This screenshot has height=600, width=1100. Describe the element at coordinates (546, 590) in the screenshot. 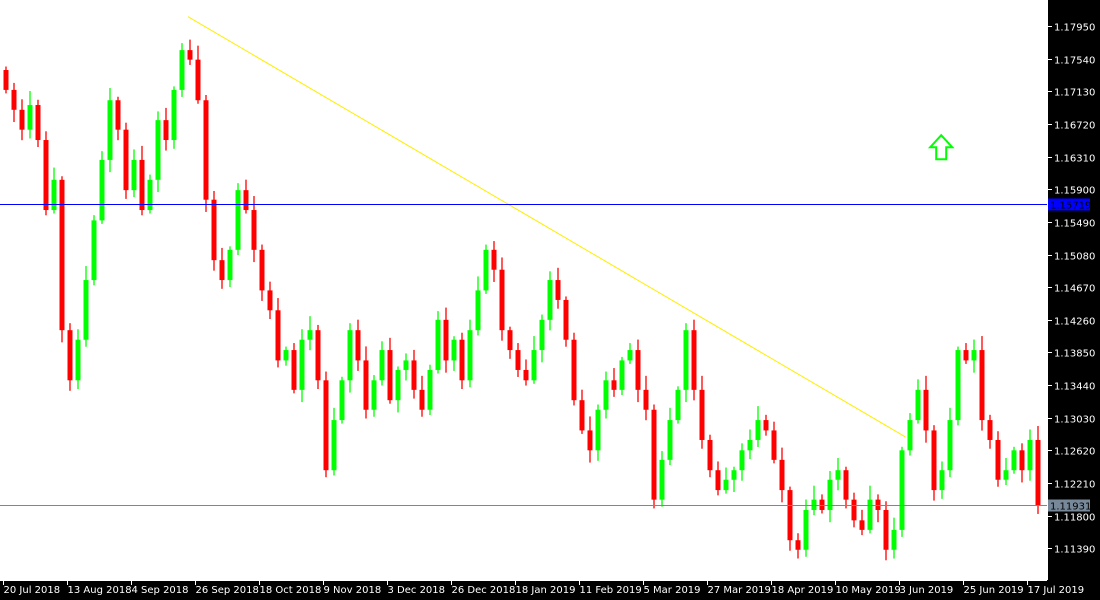

I see `x-tick-label: 18 Jan 2019` at that location.